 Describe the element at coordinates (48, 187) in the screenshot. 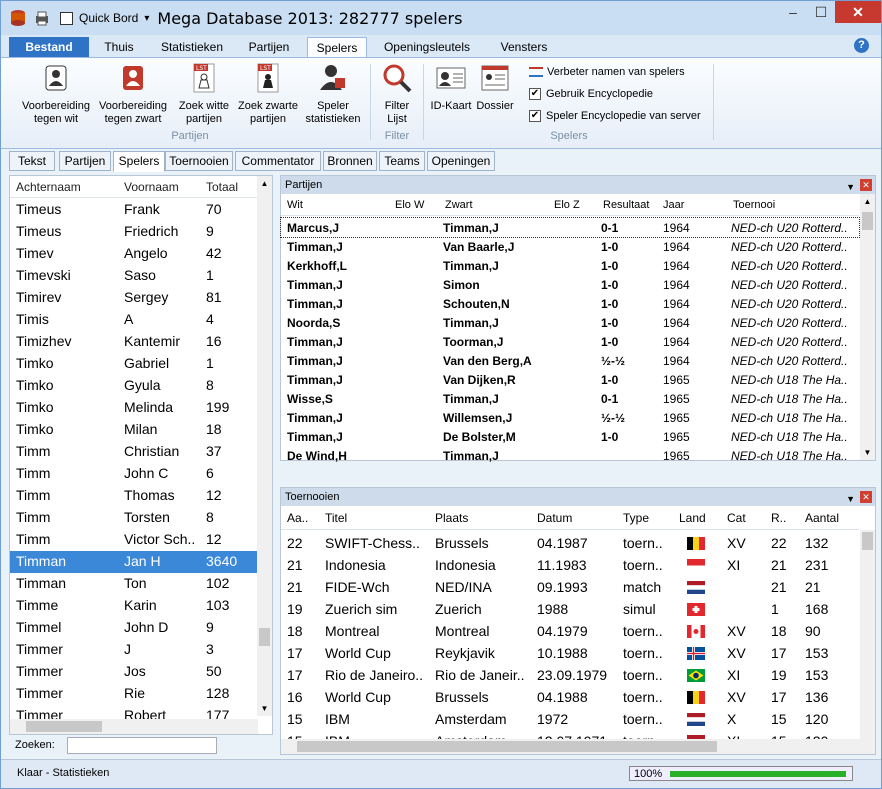

I see `col-achternaam: Achternaam` at that location.